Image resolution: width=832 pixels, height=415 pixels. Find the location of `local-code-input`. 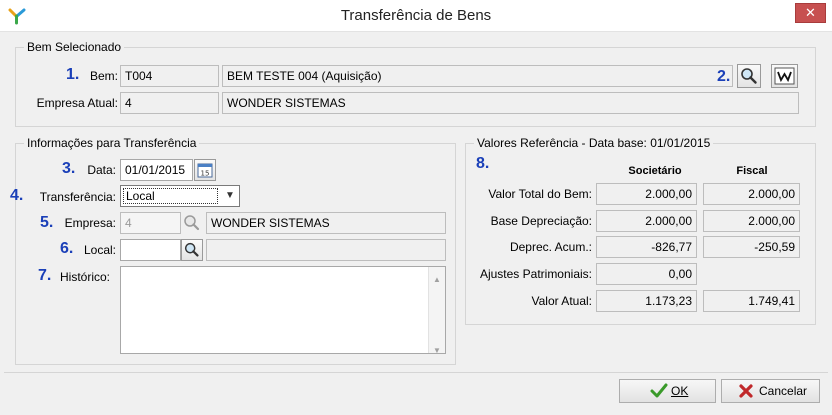

local-code-input is located at coordinates (150, 250).